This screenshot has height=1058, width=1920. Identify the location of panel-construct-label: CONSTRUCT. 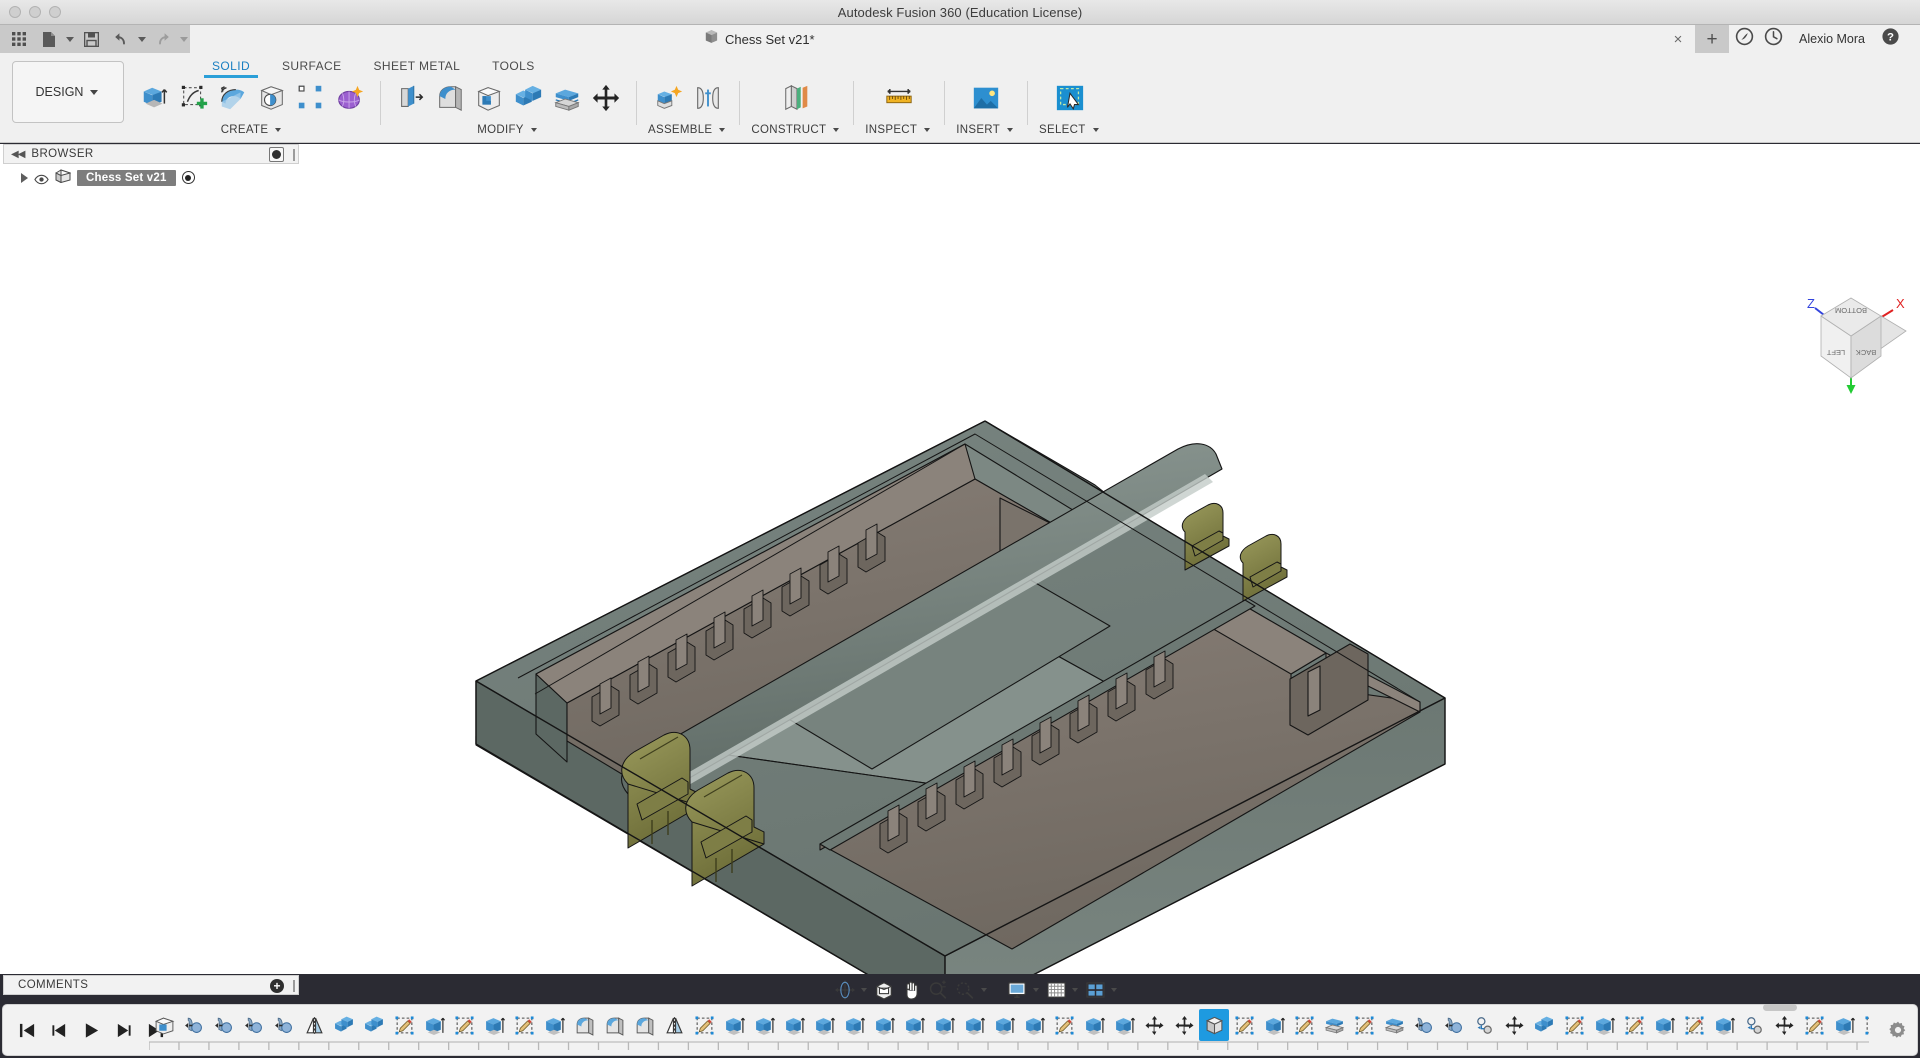
(796, 130).